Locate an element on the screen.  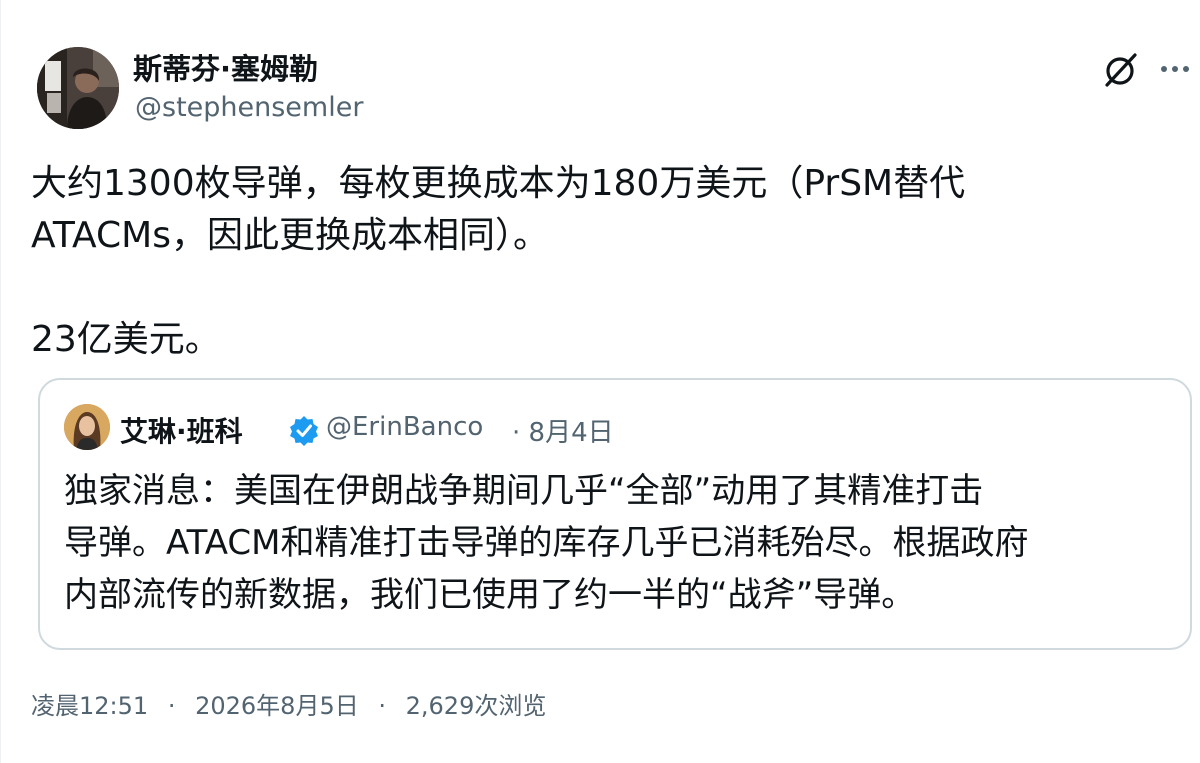
quoted-text-line: 内部流传的新数据，我们已使用了约一半的“战斧”导弹。 is located at coordinates (490, 595).